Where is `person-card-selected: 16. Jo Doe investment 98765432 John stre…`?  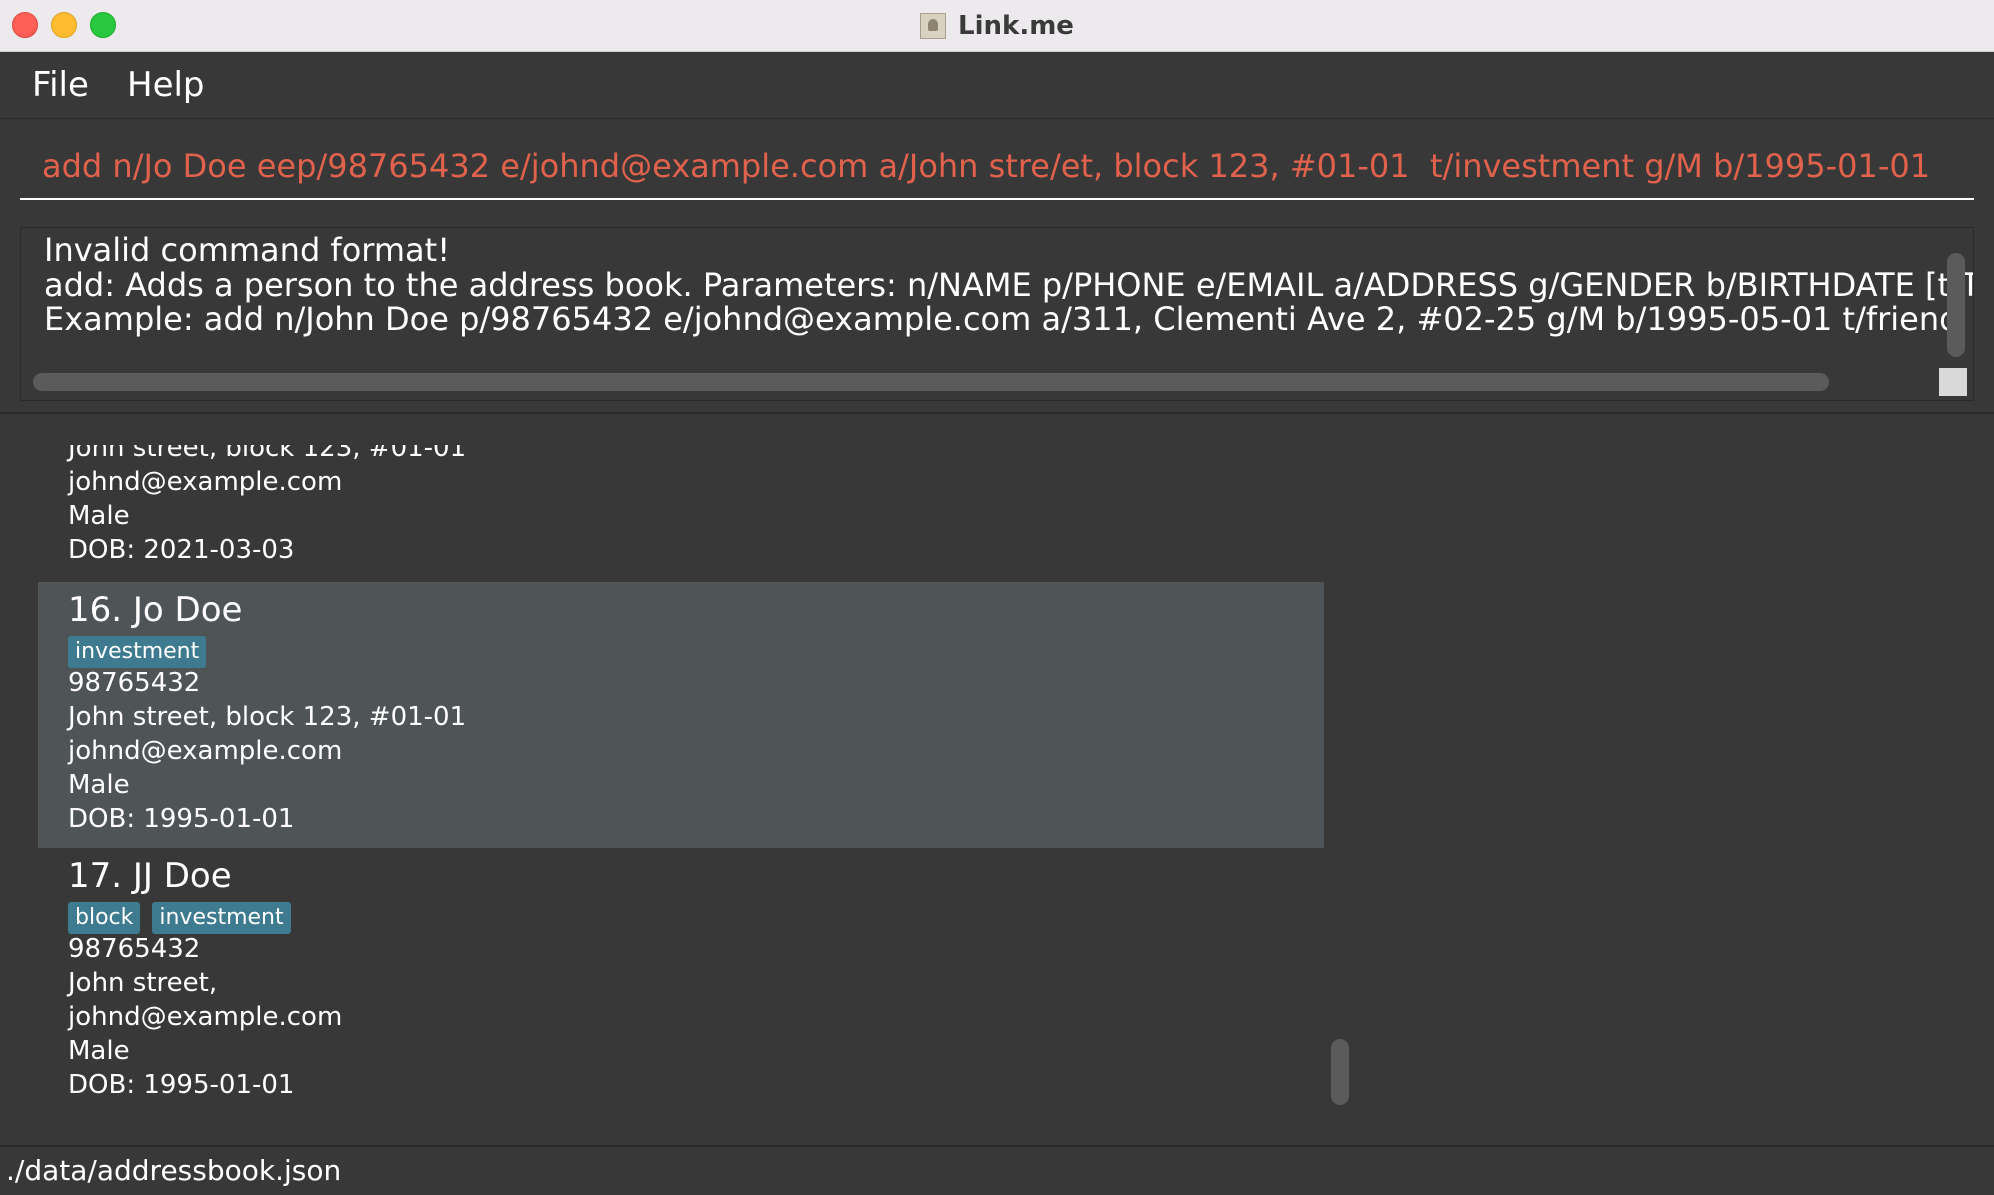
person-card-selected: 16. Jo Doe investment 98765432 John stre… is located at coordinates (681, 715).